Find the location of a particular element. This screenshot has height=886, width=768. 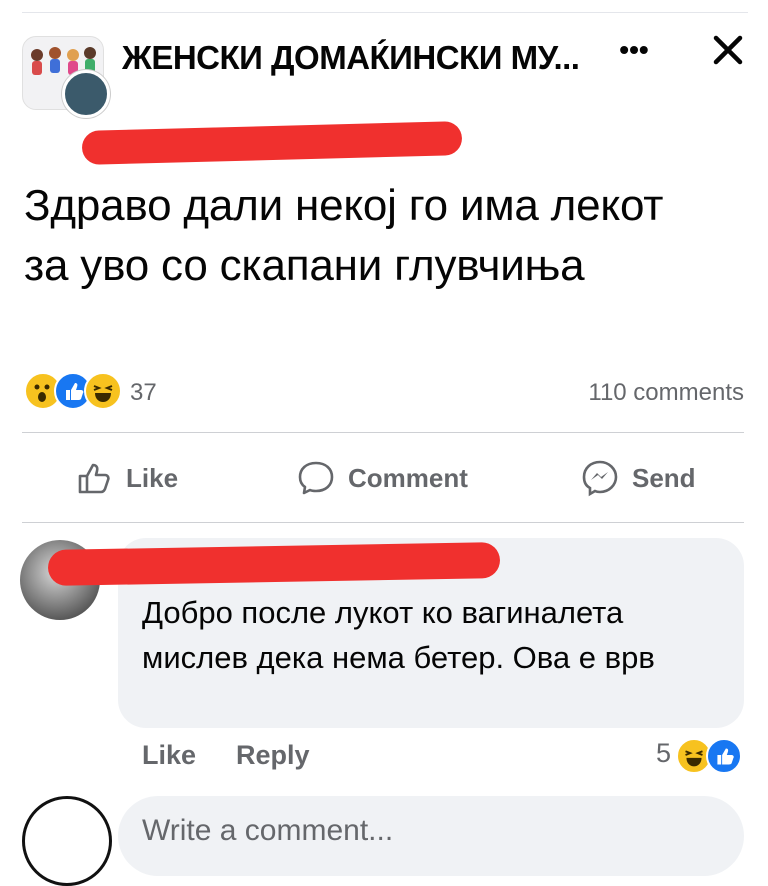

comment-reaction-count: 5 is located at coordinates (663, 753).